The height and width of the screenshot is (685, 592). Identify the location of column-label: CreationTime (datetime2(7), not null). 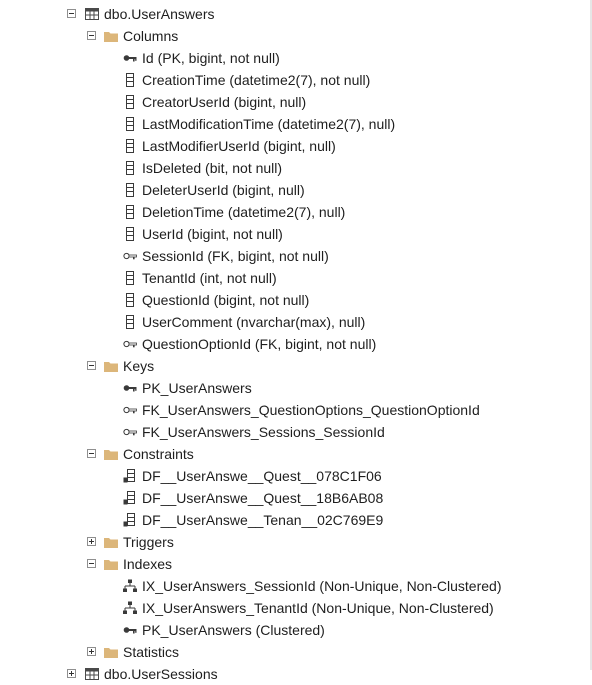
(256, 80).